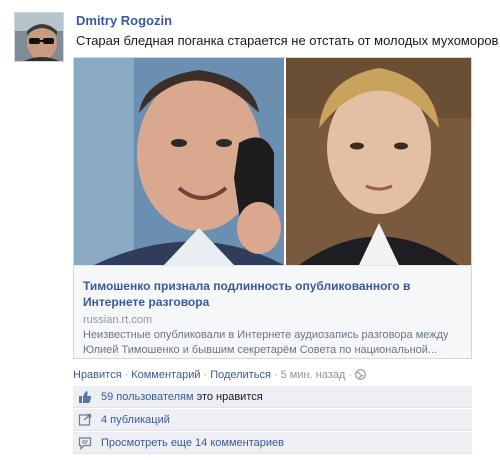 The width and height of the screenshot is (500, 460). What do you see at coordinates (228, 397) in the screenshot?
I see `likes-text: это нравится` at bounding box center [228, 397].